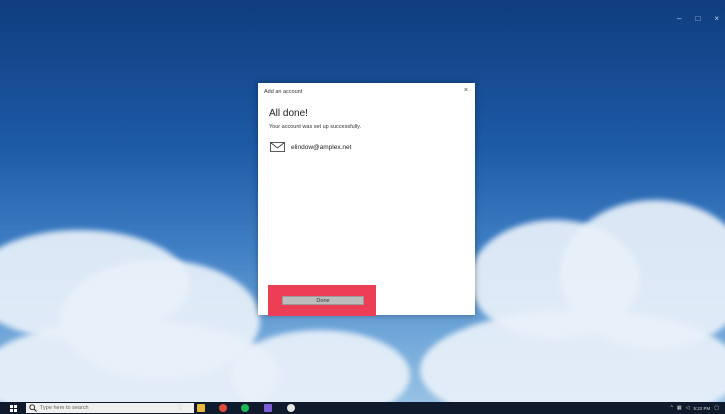  What do you see at coordinates (688, 408) in the screenshot?
I see `volume-icon: ◁` at bounding box center [688, 408].